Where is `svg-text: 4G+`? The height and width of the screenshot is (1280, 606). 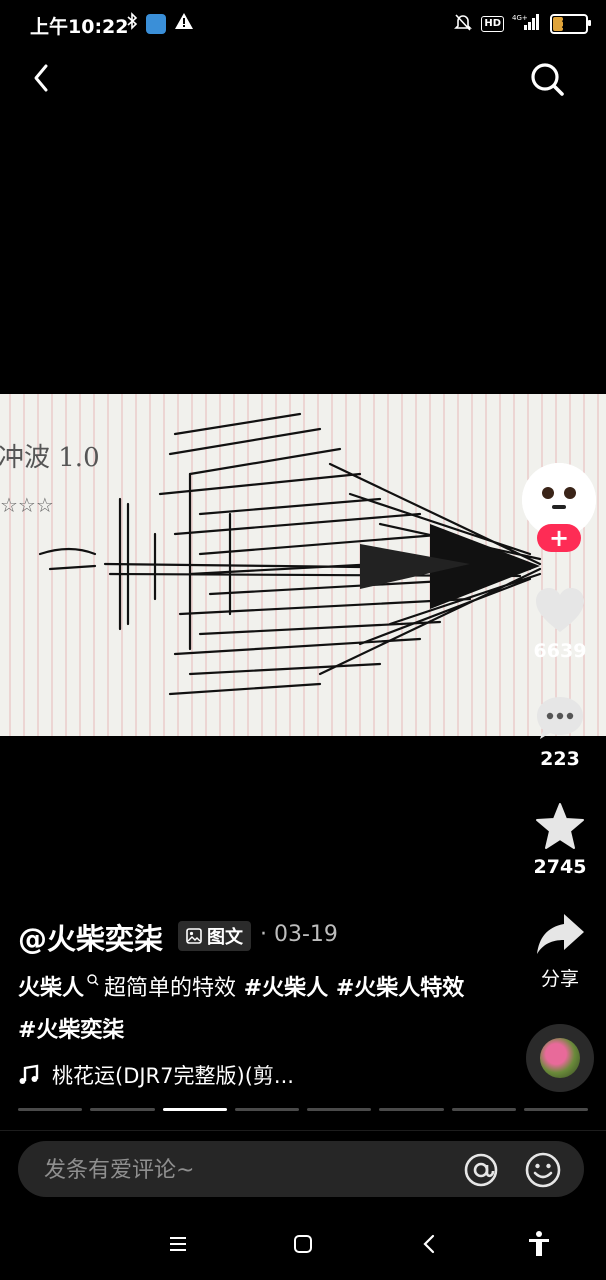
svg-text: 4G+ is located at coordinates (520, 18).